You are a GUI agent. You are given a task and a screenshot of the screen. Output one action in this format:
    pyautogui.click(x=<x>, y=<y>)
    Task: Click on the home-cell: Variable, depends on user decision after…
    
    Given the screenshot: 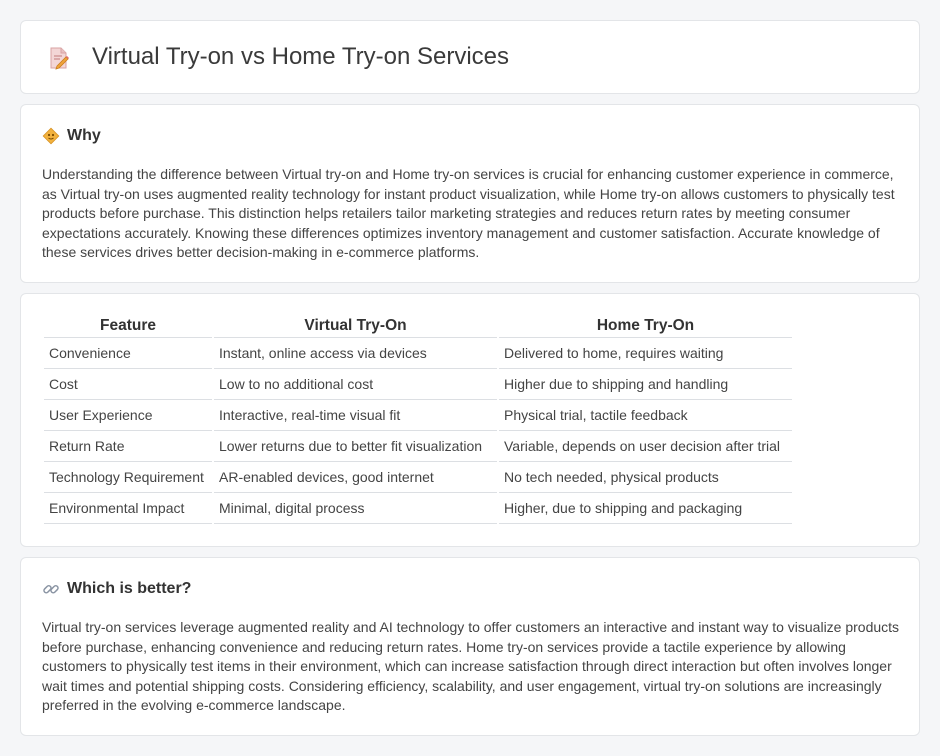 What is the action you would take?
    pyautogui.click(x=645, y=446)
    